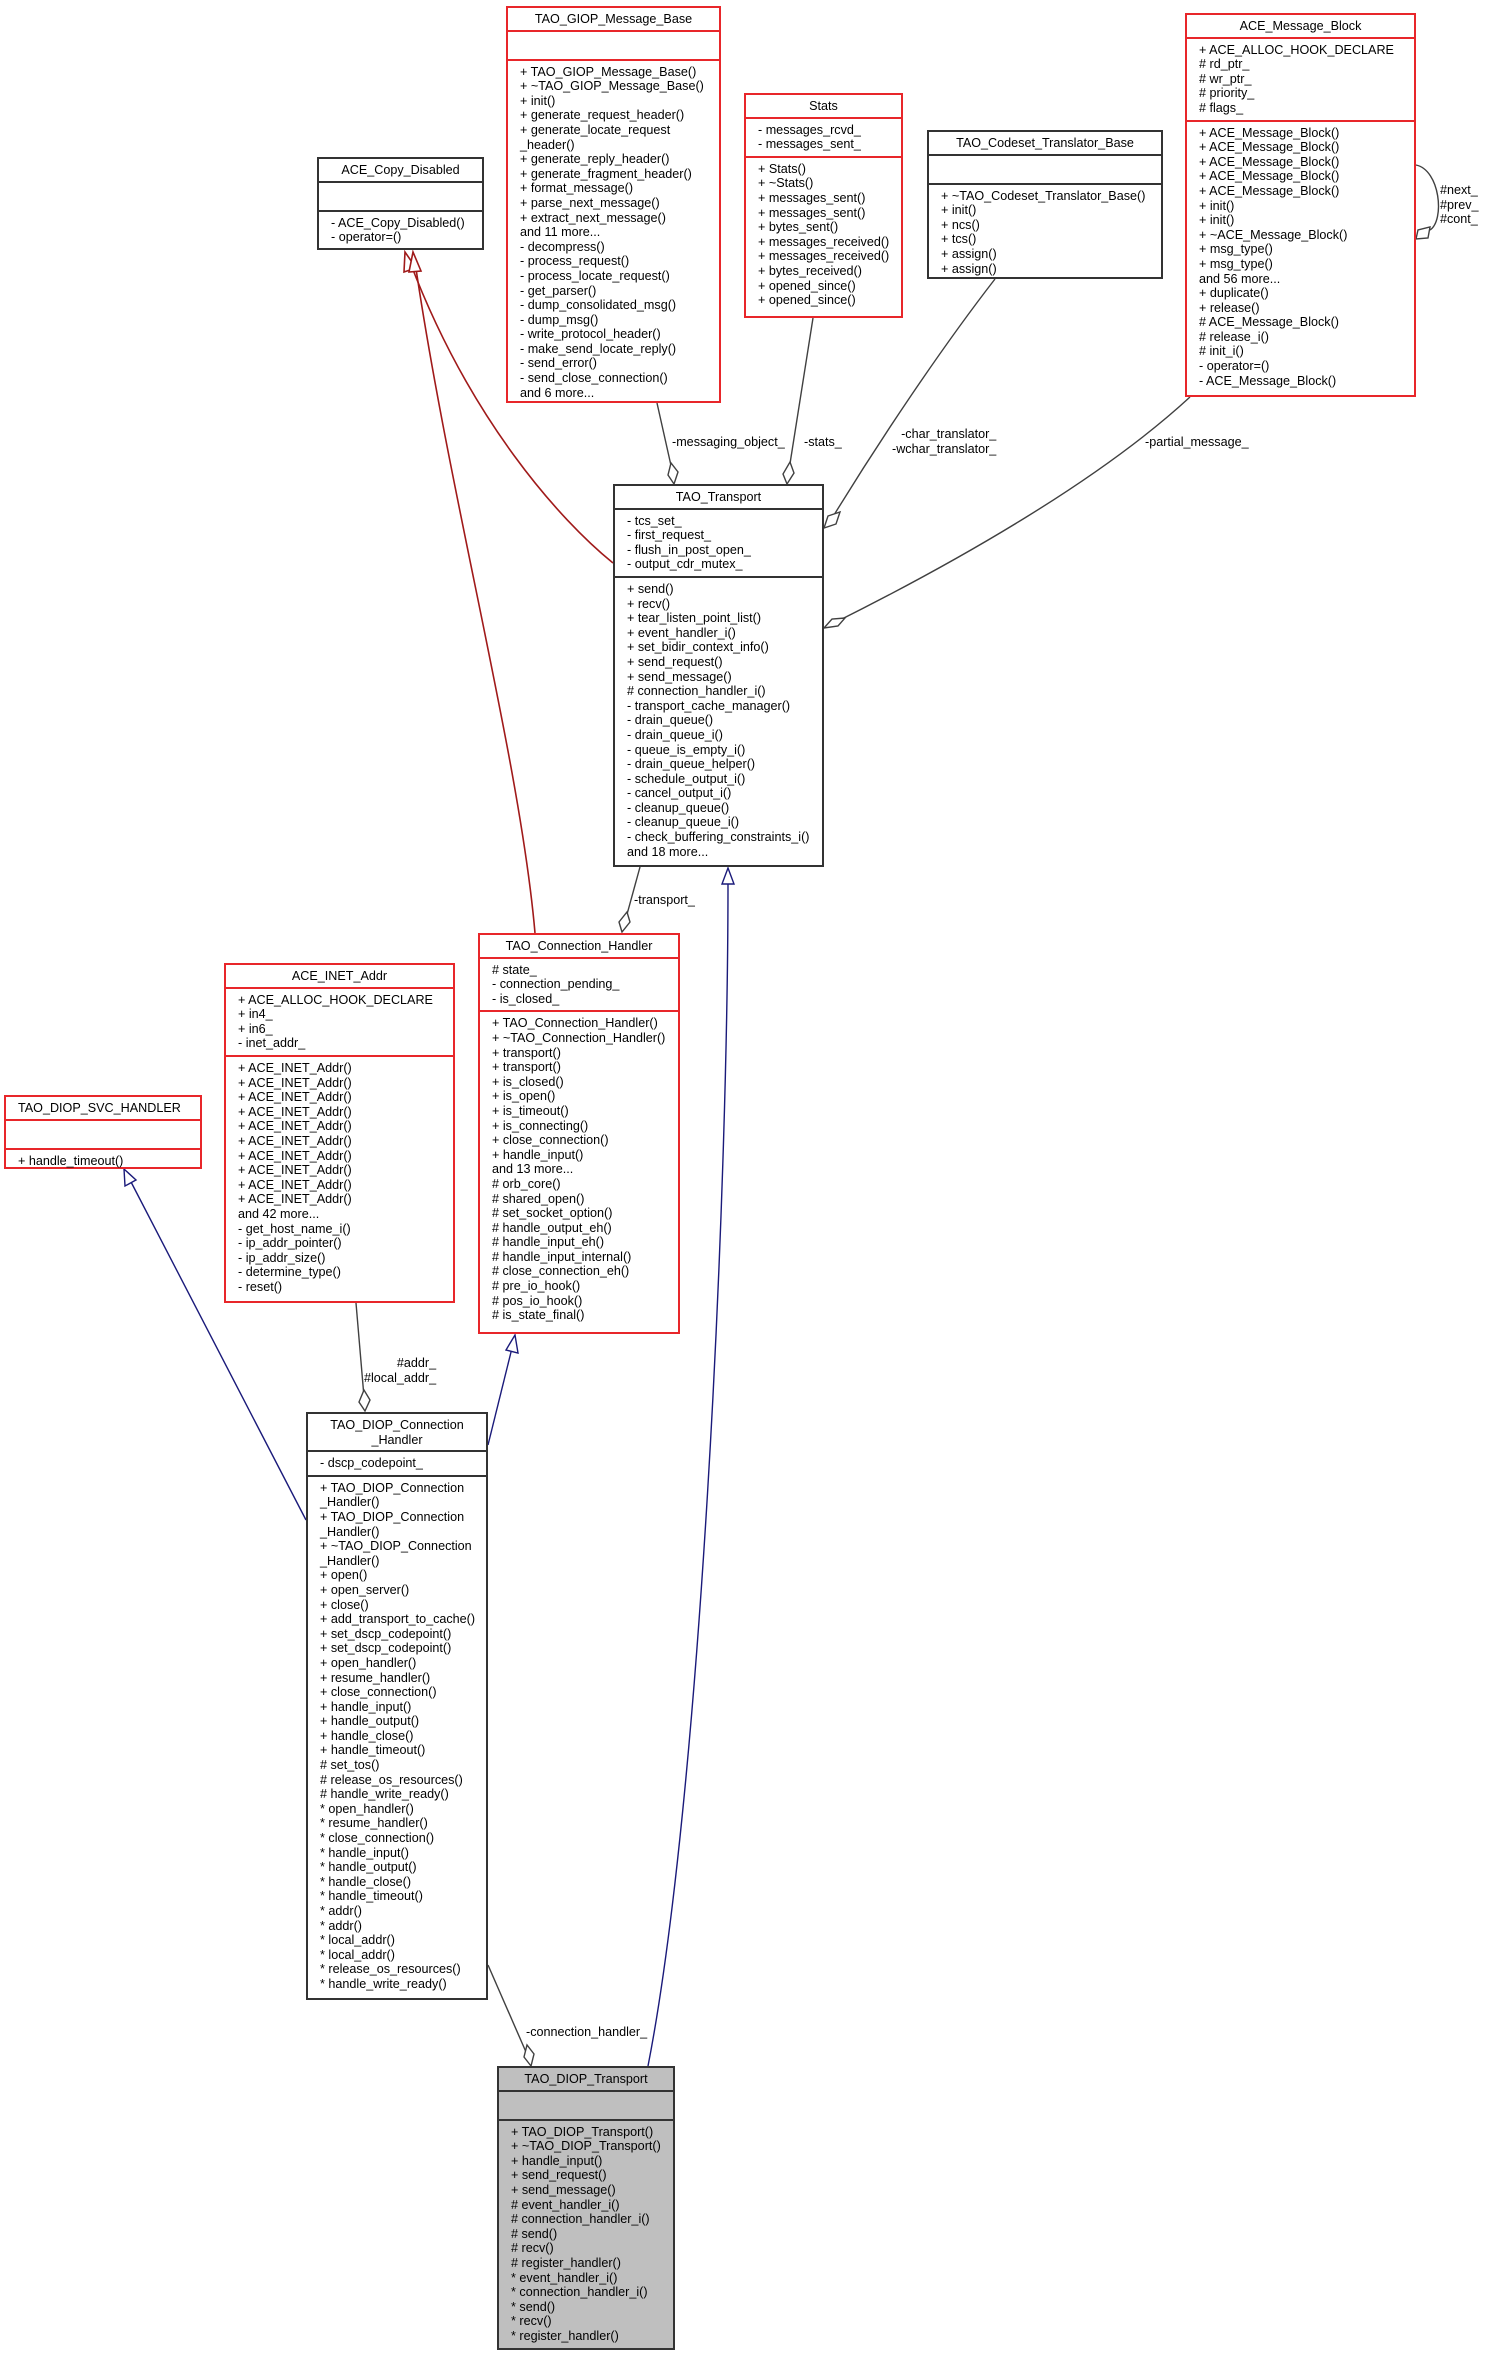 Image resolution: width=1489 pixels, height=2355 pixels. I want to click on operation-row: - drain_queue(), so click(670, 720).